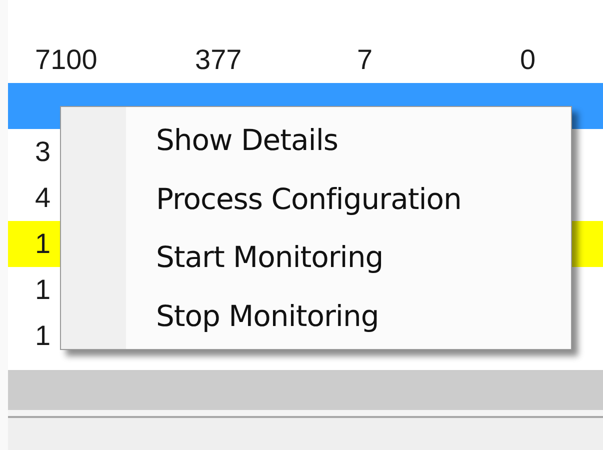 This screenshot has height=450, width=603. Describe the element at coordinates (365, 59) in the screenshot. I see `table-cell: 7` at that location.